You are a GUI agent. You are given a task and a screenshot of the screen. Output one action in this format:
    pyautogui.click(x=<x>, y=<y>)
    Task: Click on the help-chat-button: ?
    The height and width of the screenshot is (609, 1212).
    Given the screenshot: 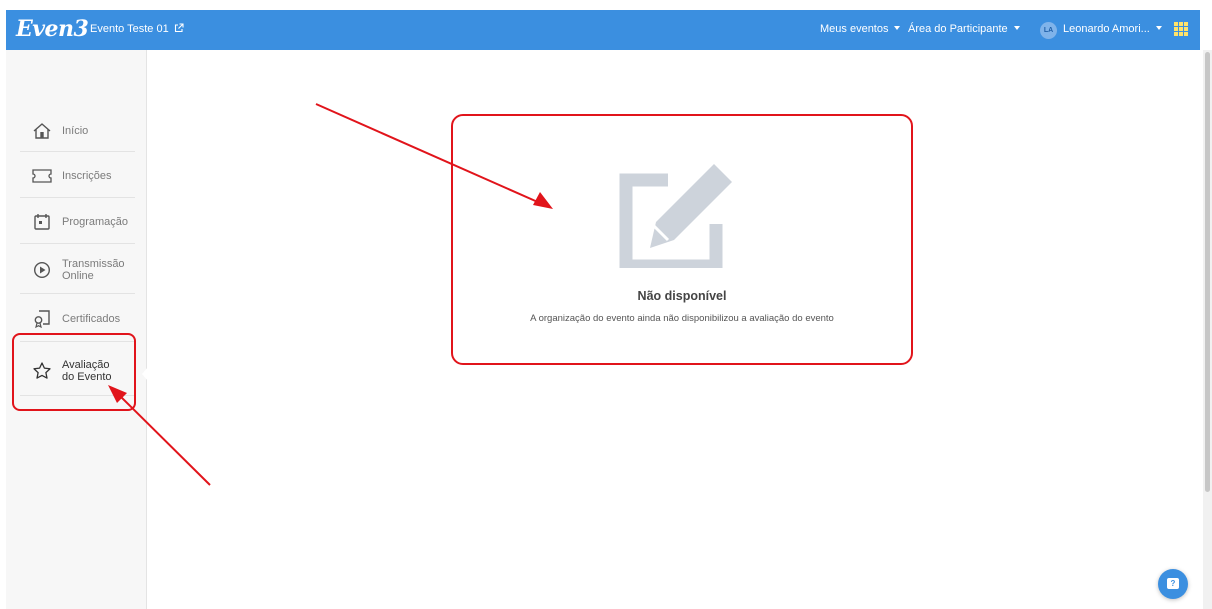 What is the action you would take?
    pyautogui.click(x=1173, y=584)
    